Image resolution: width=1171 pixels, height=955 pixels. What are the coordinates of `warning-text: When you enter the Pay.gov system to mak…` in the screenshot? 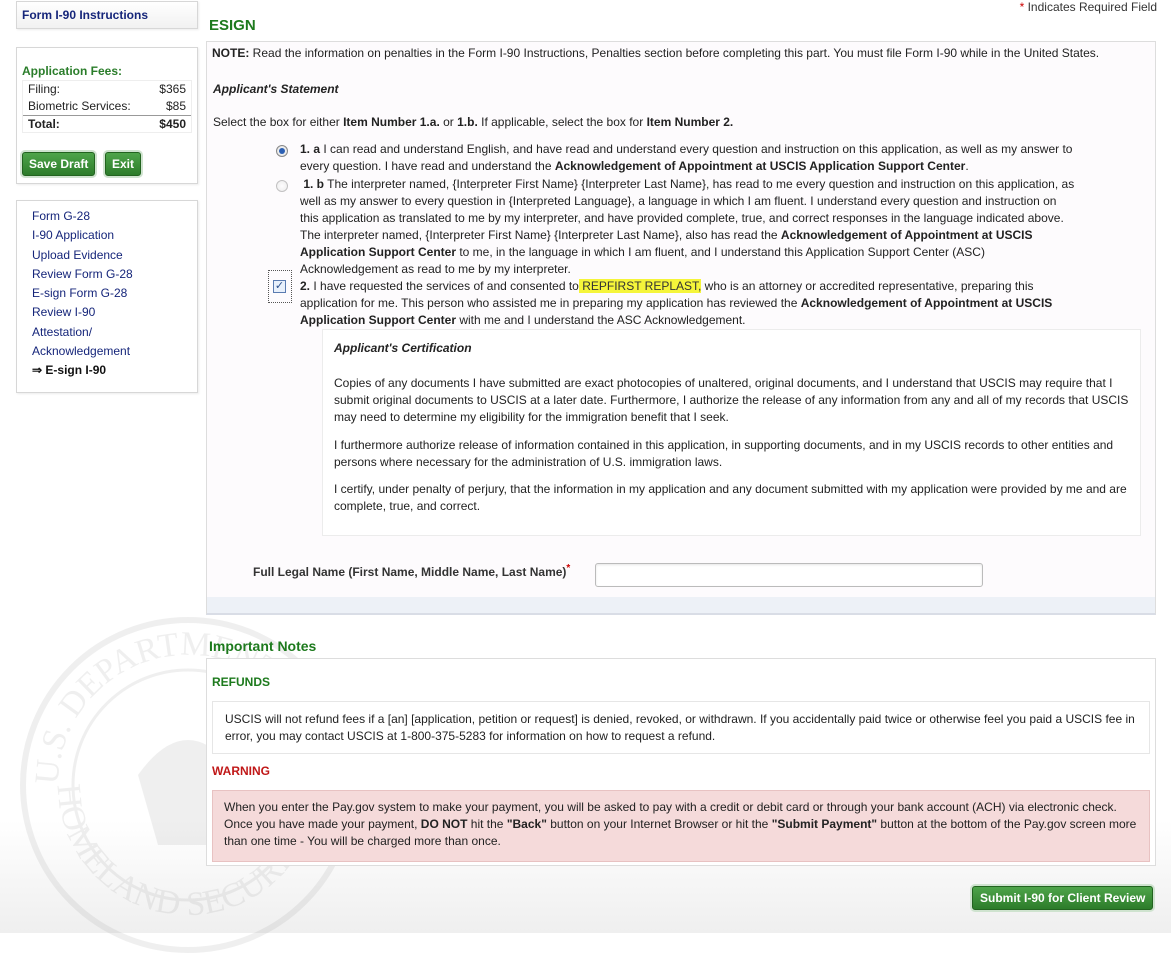 It's located at (681, 826).